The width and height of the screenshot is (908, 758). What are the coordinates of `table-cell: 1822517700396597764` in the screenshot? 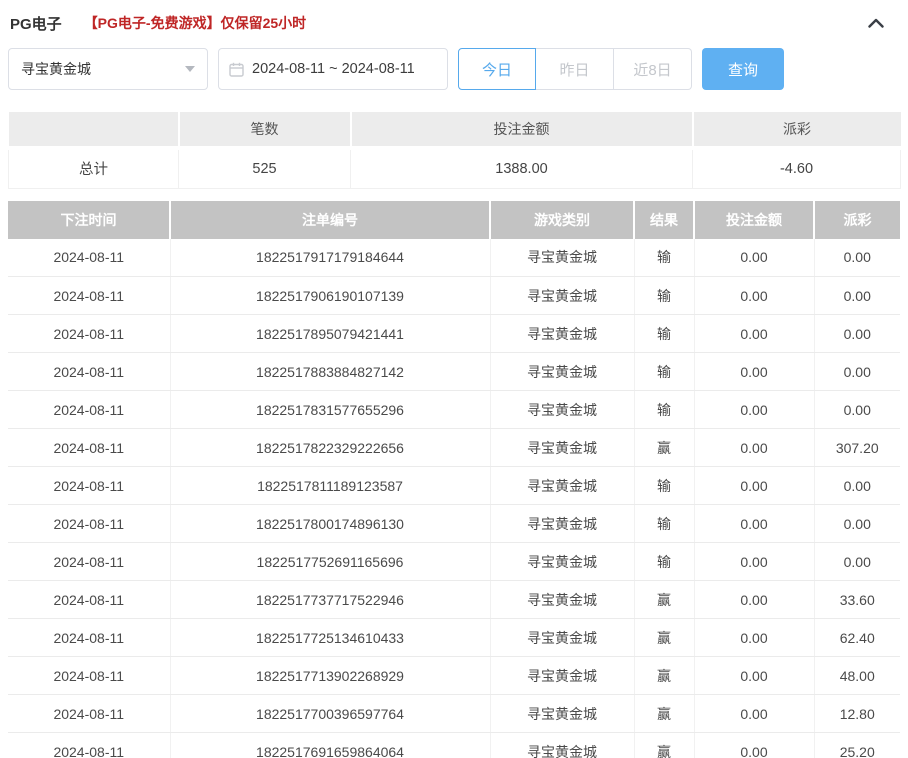 It's located at (330, 713).